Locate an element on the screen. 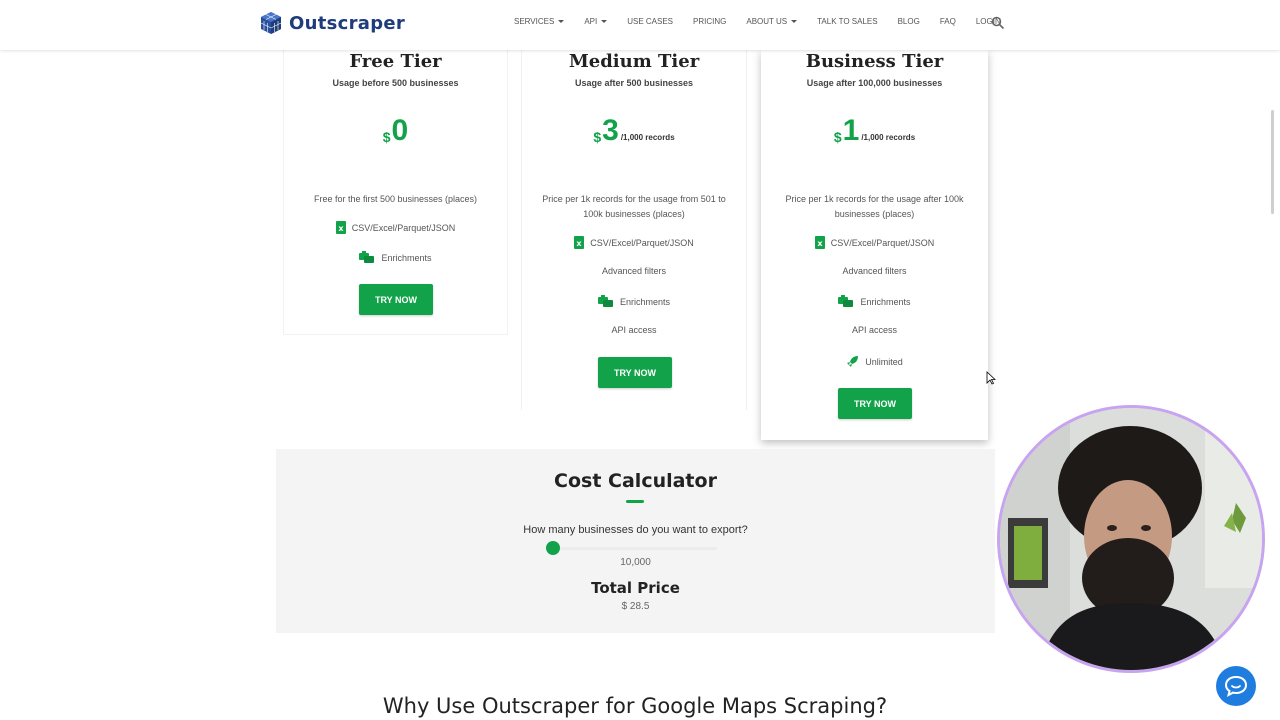 The width and height of the screenshot is (1280, 720). search-icon is located at coordinates (998, 23).